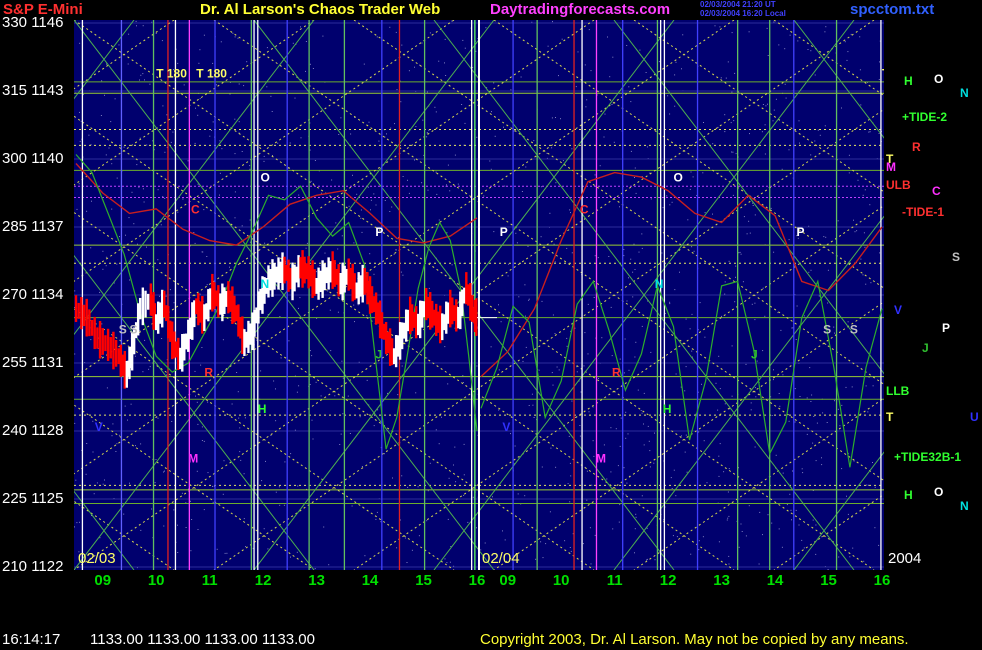 The width and height of the screenshot is (982, 650). Describe the element at coordinates (898, 310) in the screenshot. I see `right-legend-label: V` at that location.